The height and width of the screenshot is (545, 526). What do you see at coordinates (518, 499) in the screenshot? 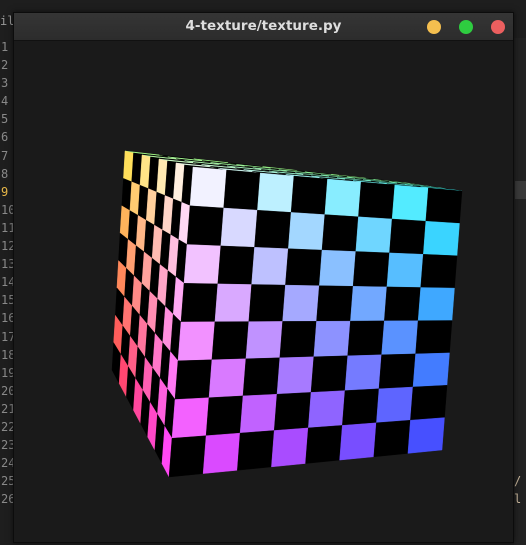
I see `code-fragment-2: l` at bounding box center [518, 499].